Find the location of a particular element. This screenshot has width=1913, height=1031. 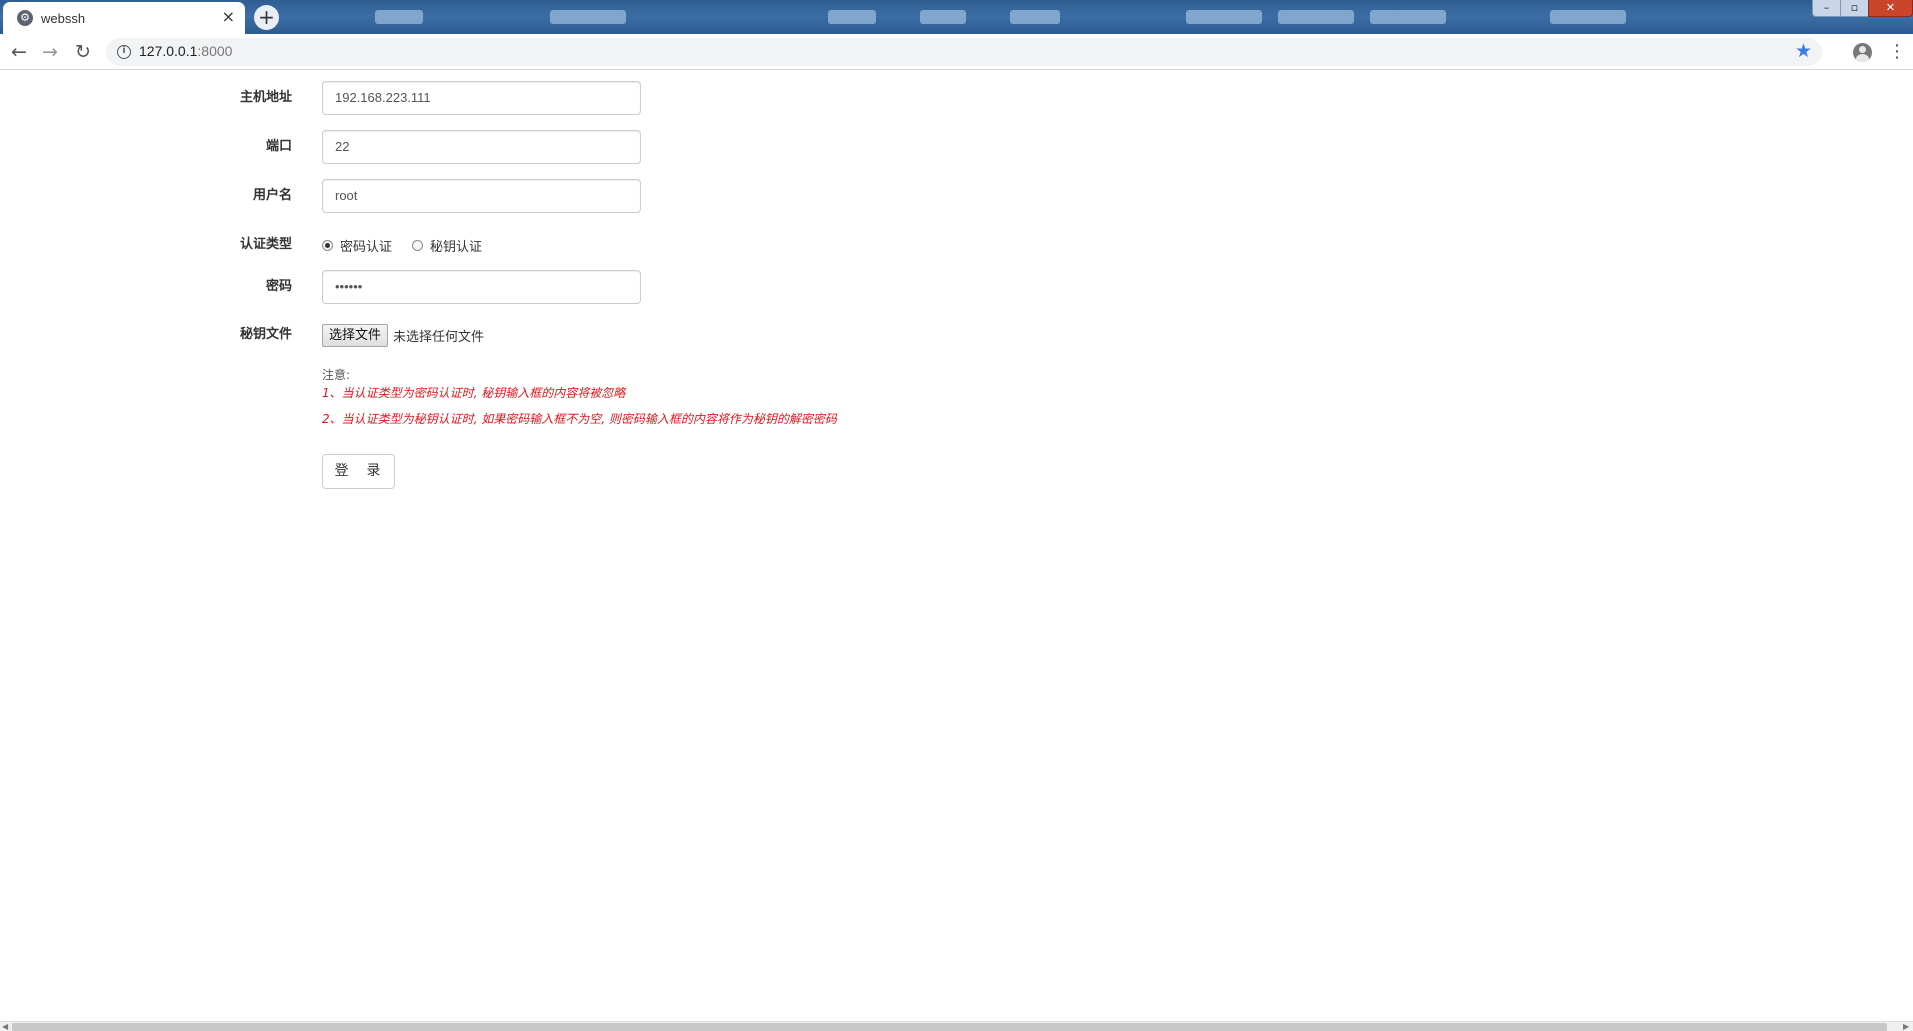

auth-type-label: 认证类型 is located at coordinates (265, 244).